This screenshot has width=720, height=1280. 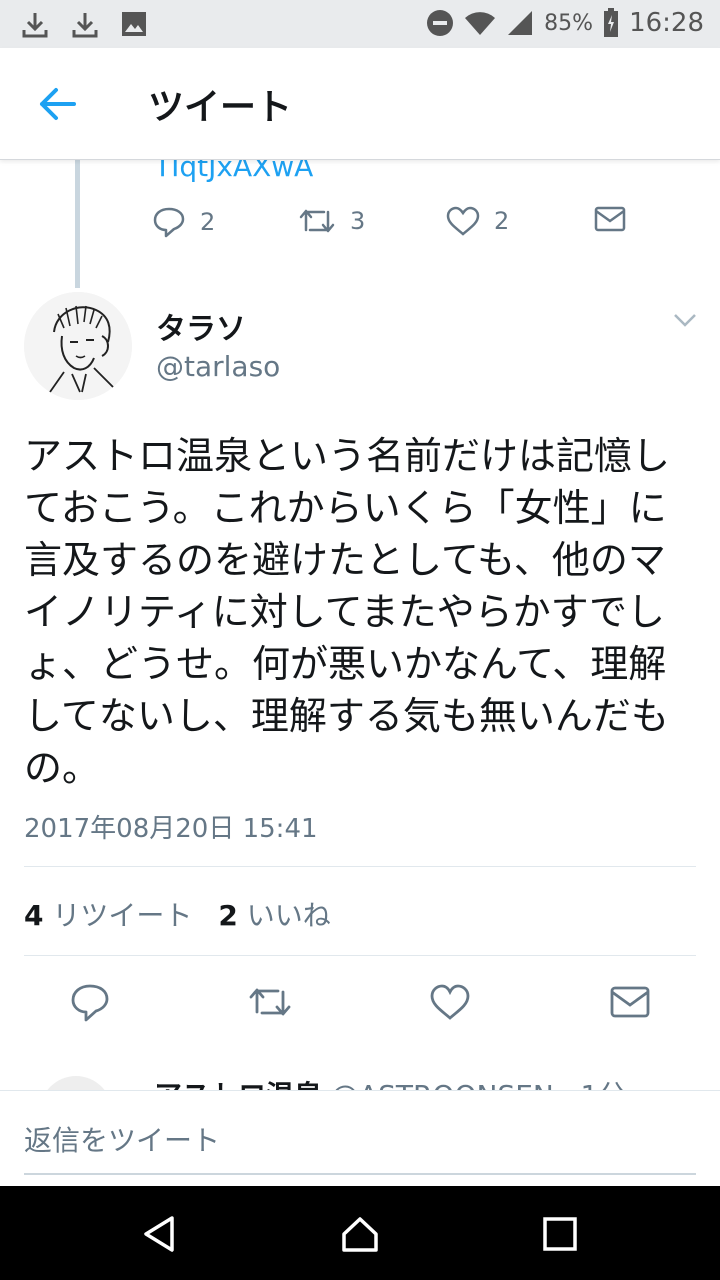 I want to click on retweet-button: 3, so click(x=331, y=221).